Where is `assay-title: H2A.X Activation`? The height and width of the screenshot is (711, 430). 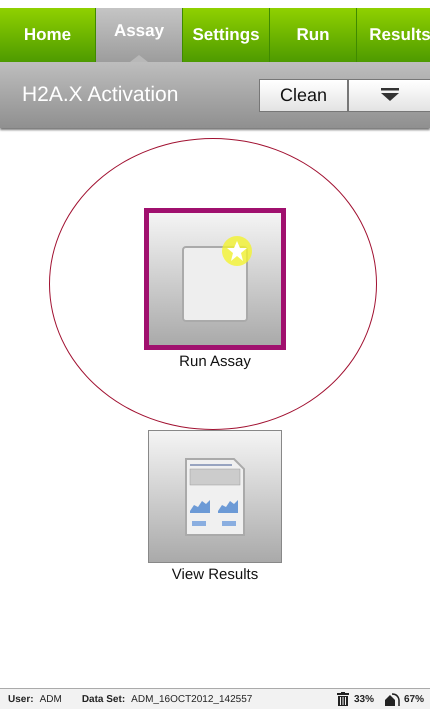 assay-title: H2A.X Activation is located at coordinates (101, 95).